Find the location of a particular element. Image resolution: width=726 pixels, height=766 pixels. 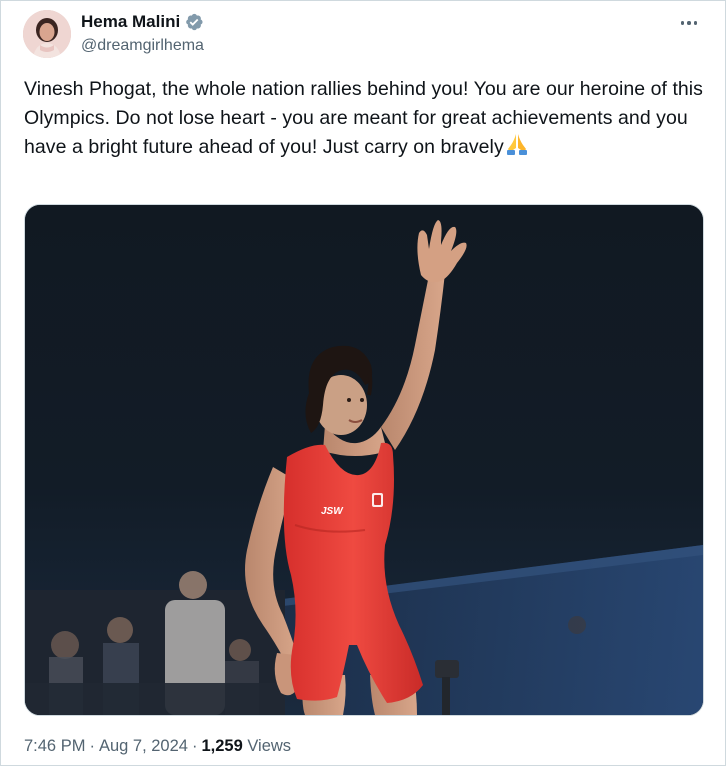

verified-badge-icon is located at coordinates (194, 22).